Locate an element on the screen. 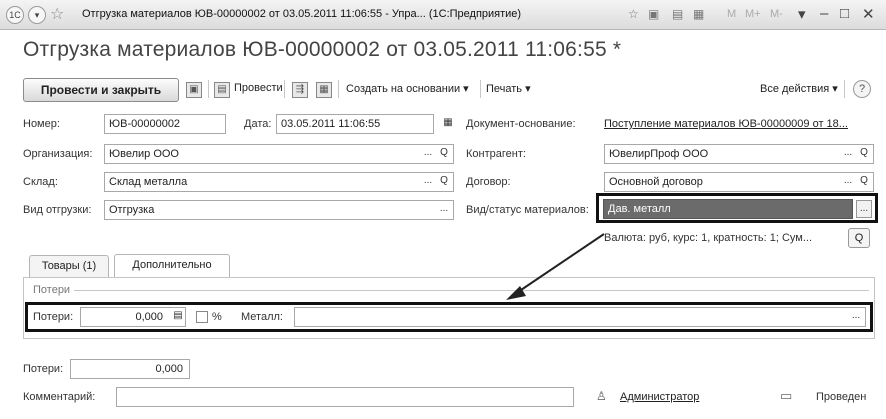  status-text: Проведен is located at coordinates (841, 397).